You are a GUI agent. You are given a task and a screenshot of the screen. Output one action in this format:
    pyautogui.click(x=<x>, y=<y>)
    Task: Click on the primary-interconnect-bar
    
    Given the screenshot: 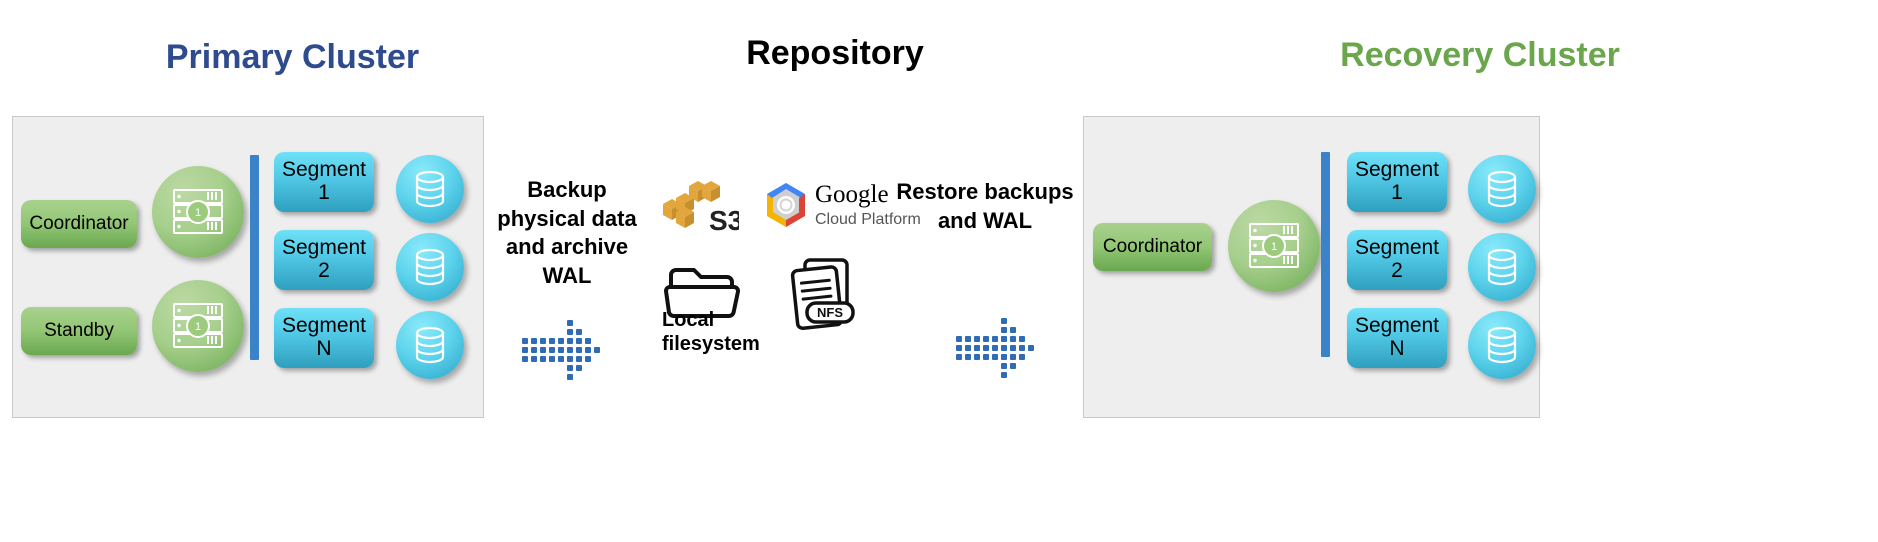 What is the action you would take?
    pyautogui.click(x=254, y=257)
    